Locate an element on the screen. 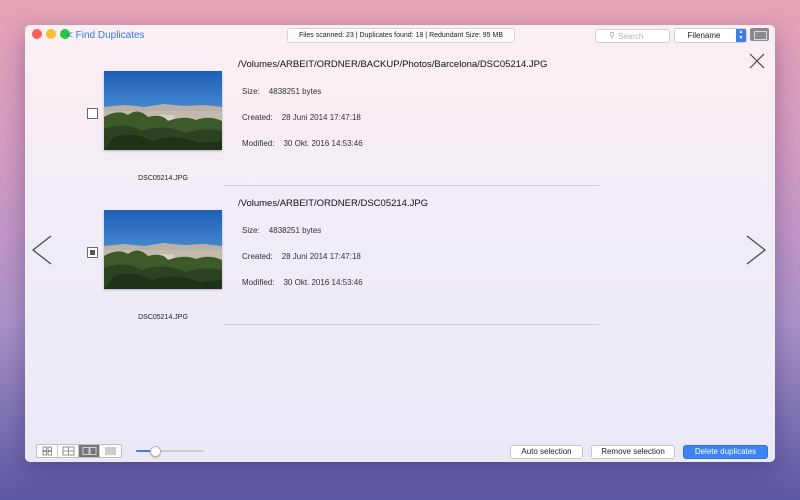  list-icon is located at coordinates (110, 451).